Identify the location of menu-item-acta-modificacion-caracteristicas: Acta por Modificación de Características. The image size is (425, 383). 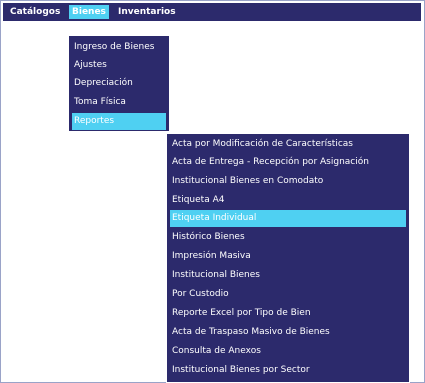
(288, 144).